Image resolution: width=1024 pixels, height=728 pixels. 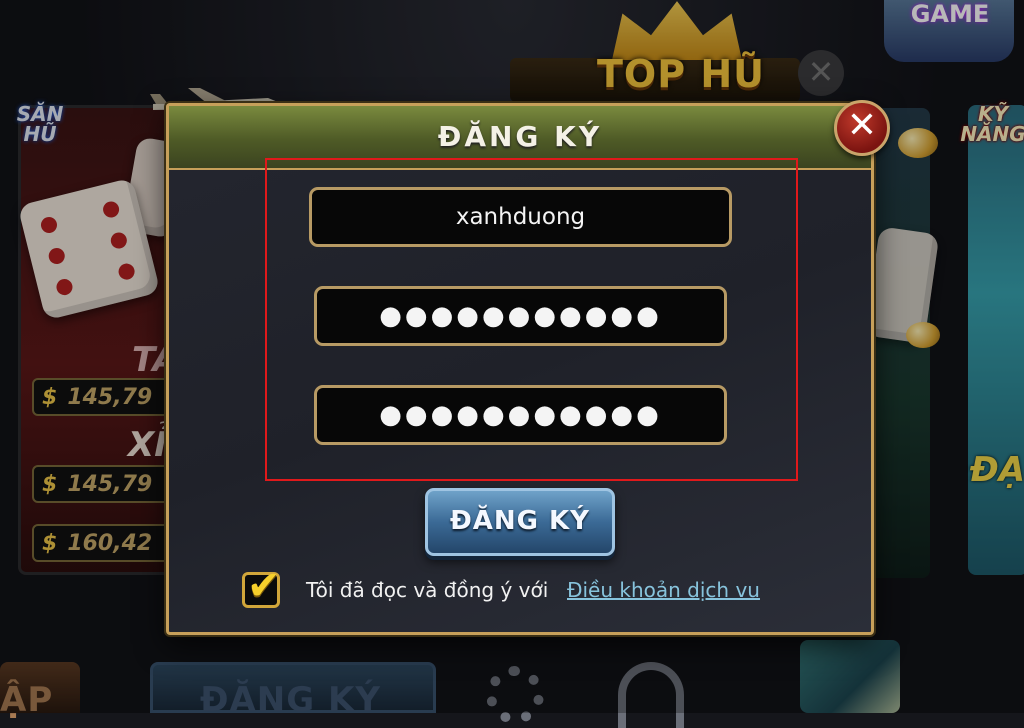 What do you see at coordinates (663, 590) in the screenshot?
I see `terms-of-service-link: Điều khoản dịch vu` at bounding box center [663, 590].